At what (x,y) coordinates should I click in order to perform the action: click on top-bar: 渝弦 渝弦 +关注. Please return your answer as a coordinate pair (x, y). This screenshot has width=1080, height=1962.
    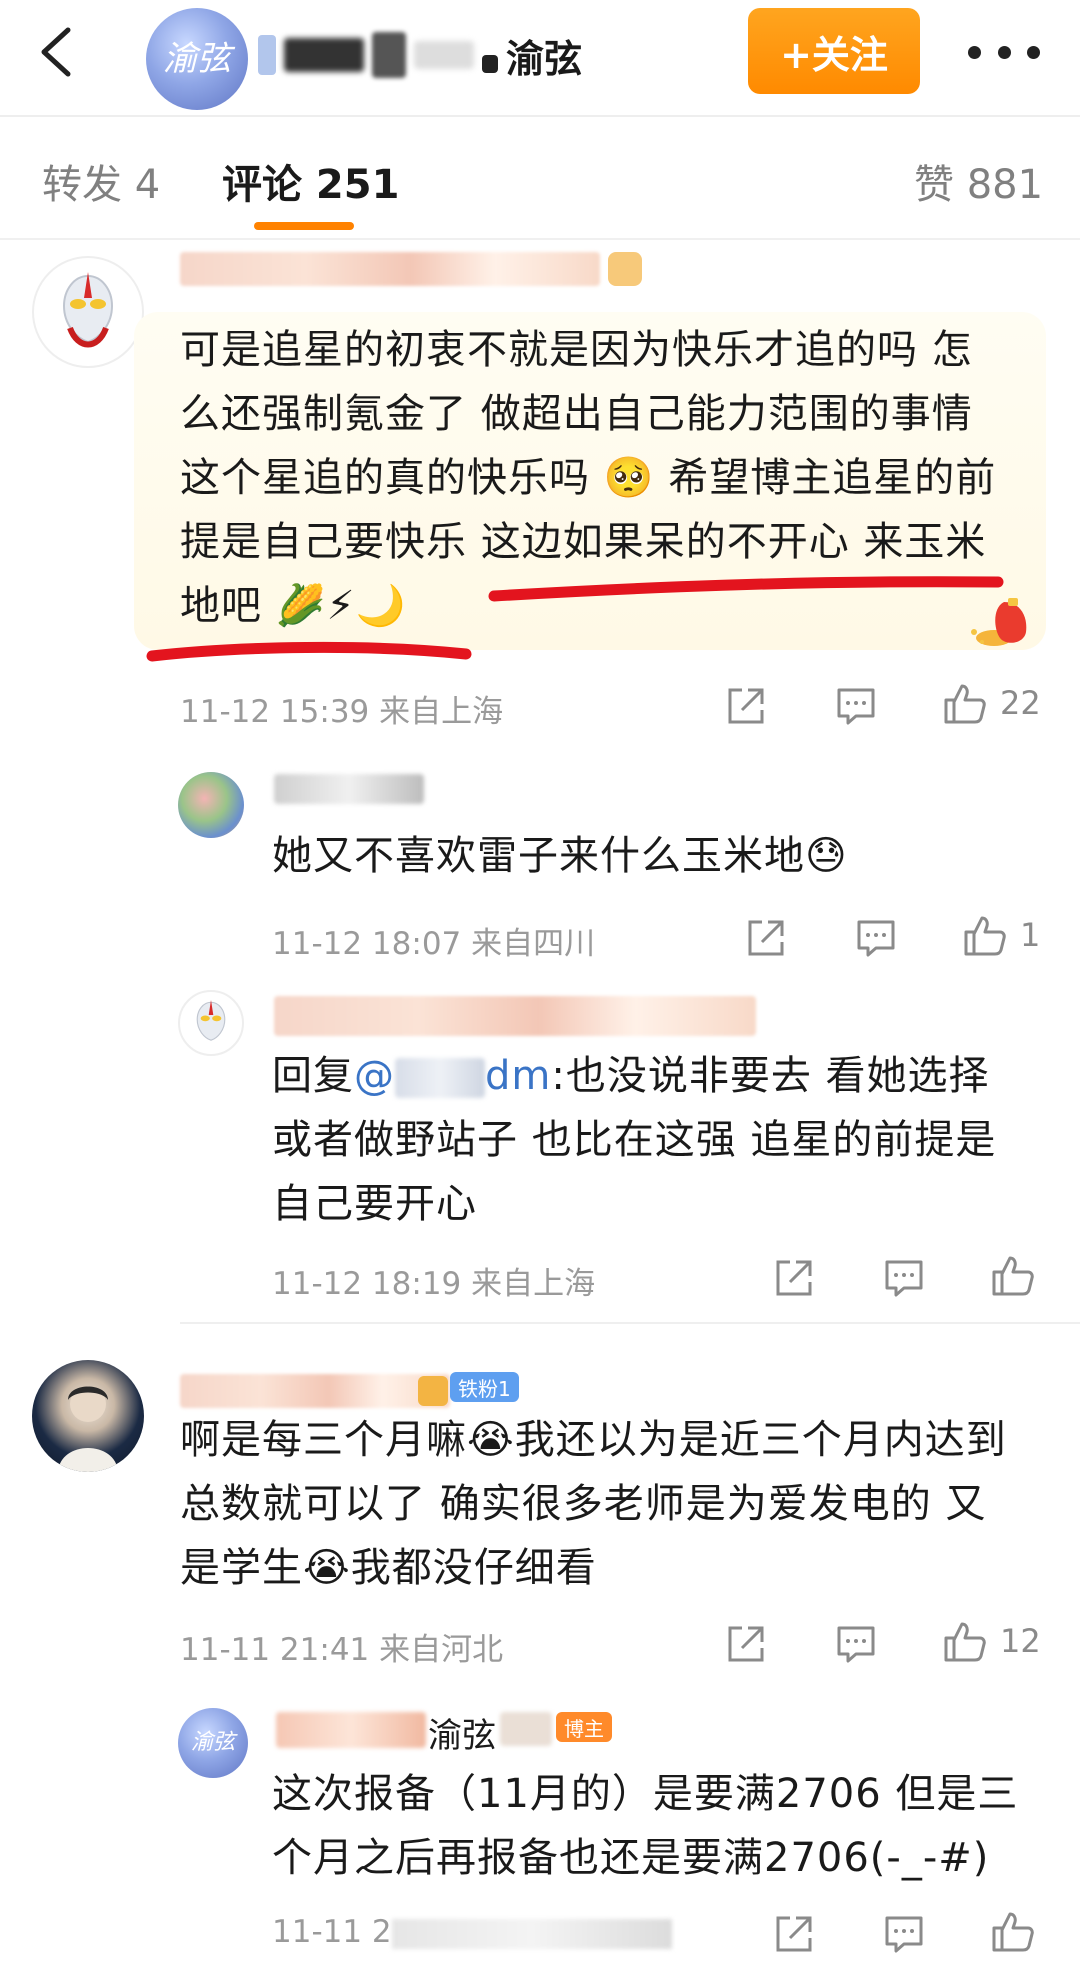
    Looking at the image, I should click on (540, 56).